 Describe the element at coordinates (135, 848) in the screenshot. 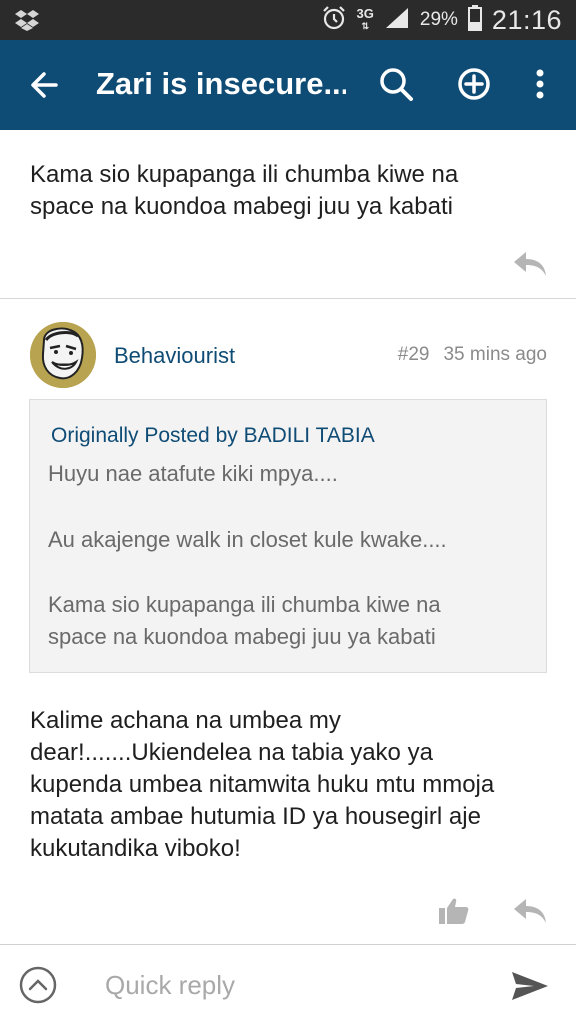

I see `post-text-line: kukutandika viboko!` at that location.